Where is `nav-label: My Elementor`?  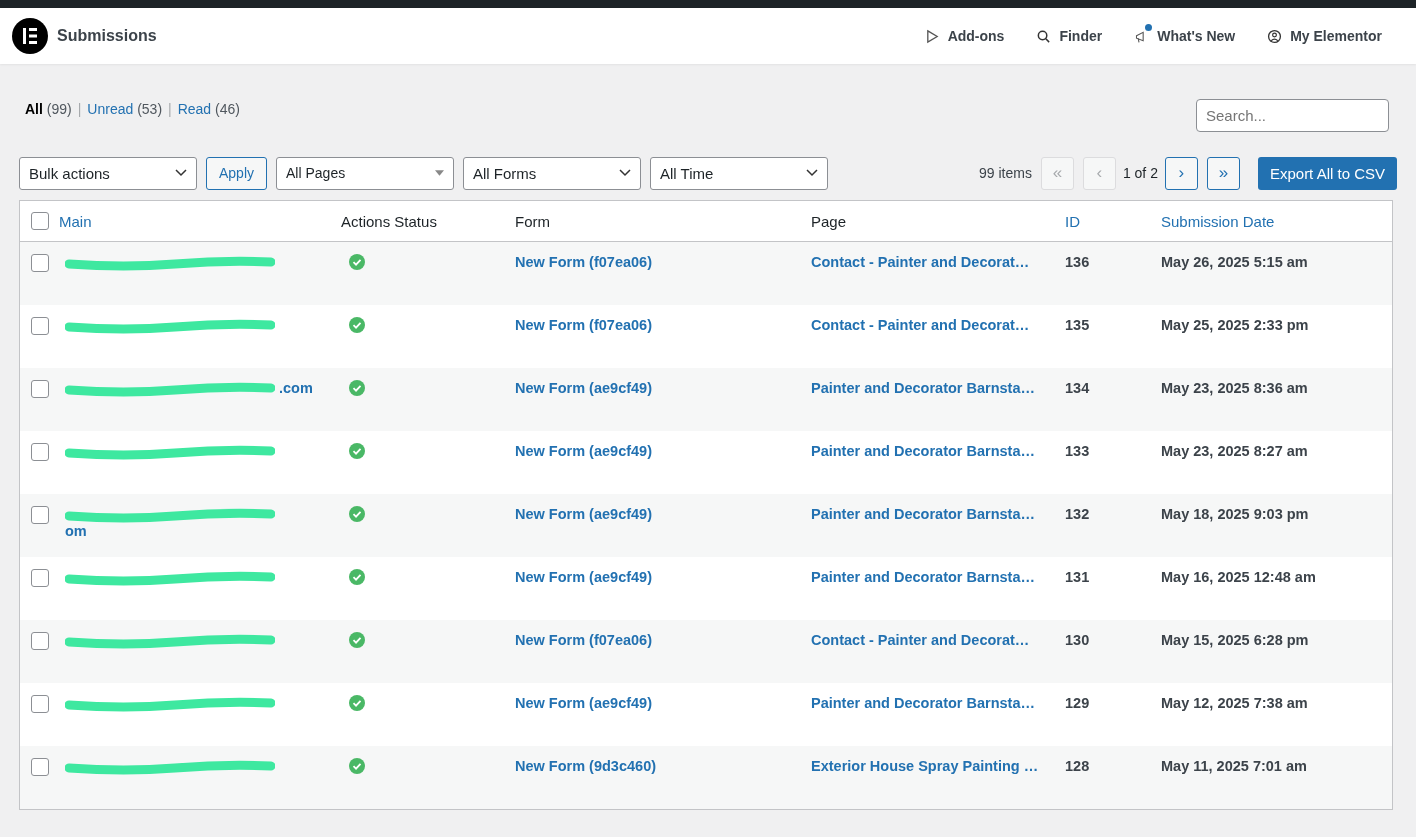 nav-label: My Elementor is located at coordinates (1336, 36).